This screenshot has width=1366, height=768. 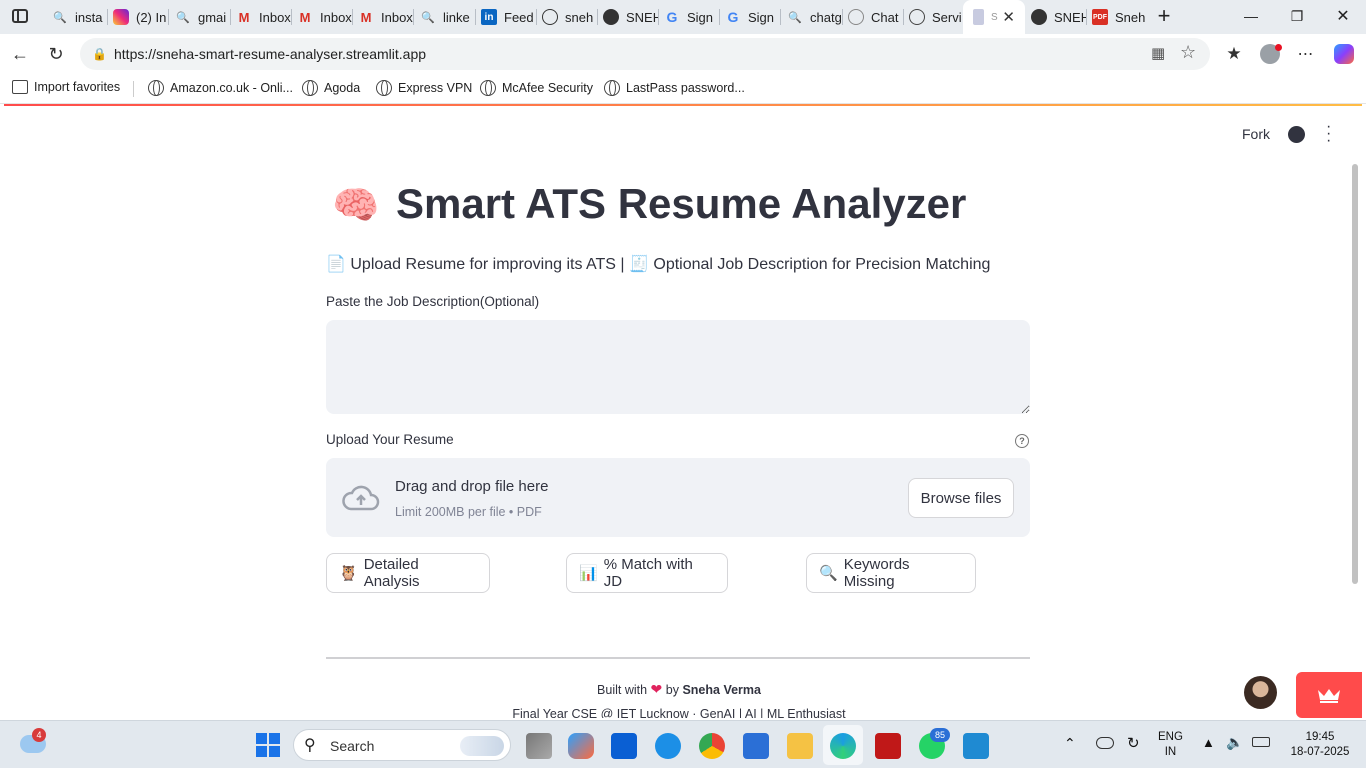 I want to click on file-explorer-icon, so click(x=800, y=746).